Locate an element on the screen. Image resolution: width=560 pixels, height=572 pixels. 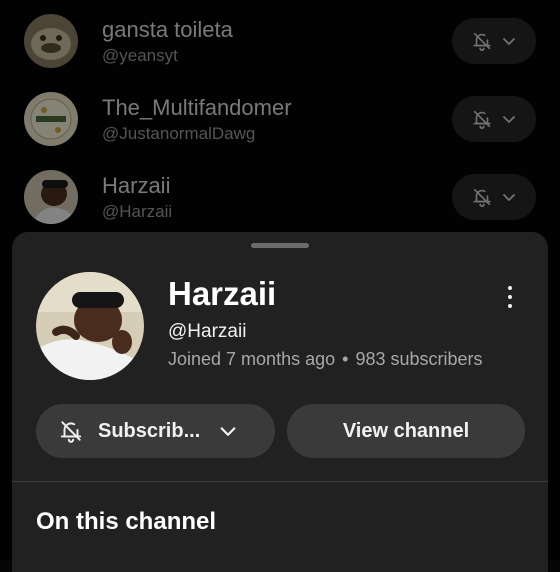
more-options-button is located at coordinates (510, 297).